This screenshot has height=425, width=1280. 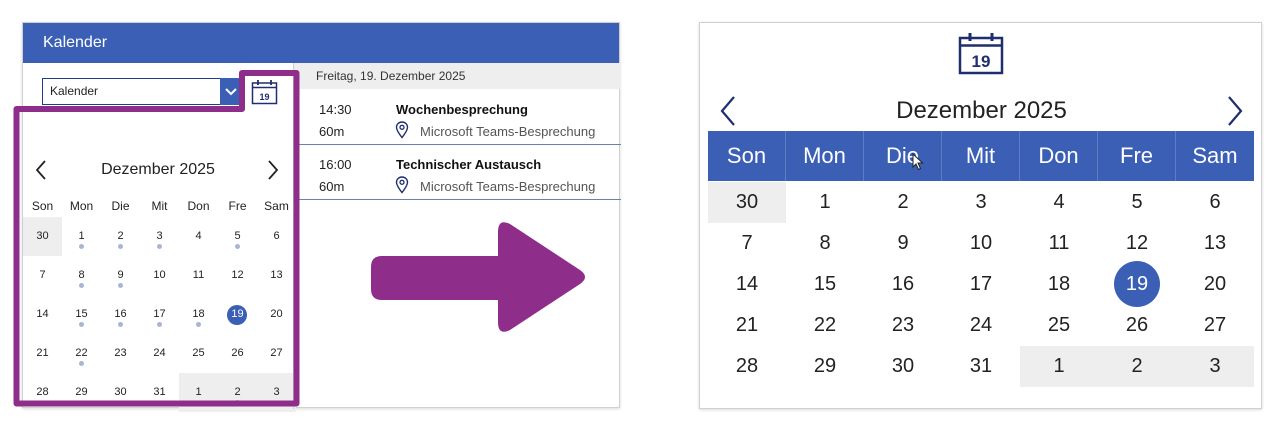 What do you see at coordinates (276, 206) in the screenshot?
I see `weekday-label: Sam` at bounding box center [276, 206].